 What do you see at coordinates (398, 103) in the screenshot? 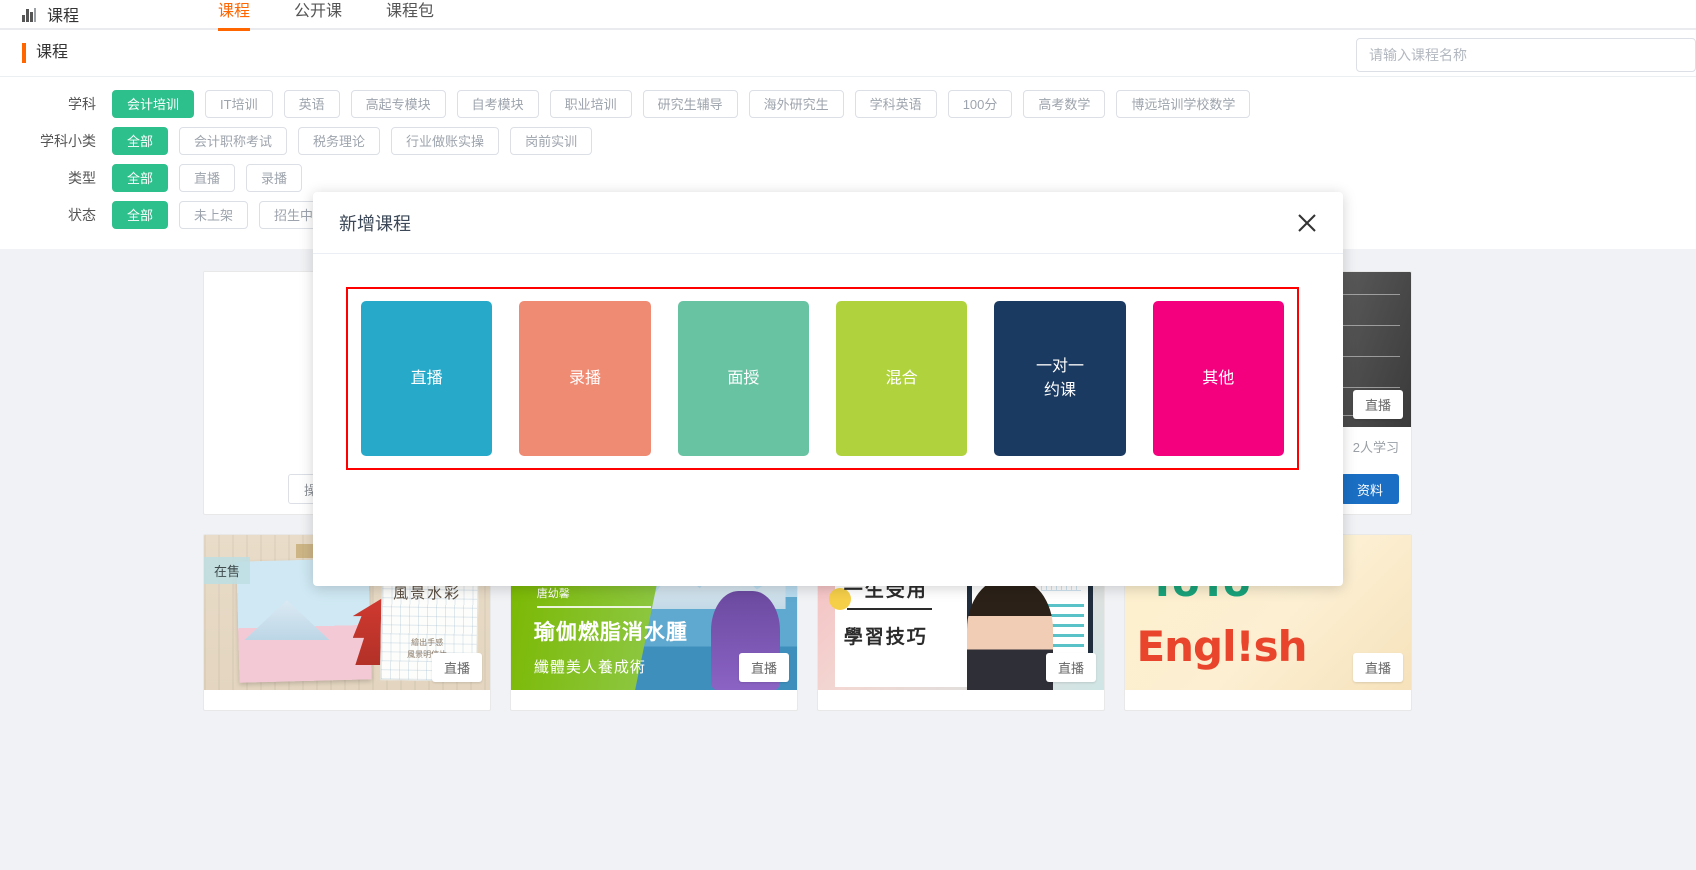
I see `filter-chip-subject-3: 高起专模块` at bounding box center [398, 103].